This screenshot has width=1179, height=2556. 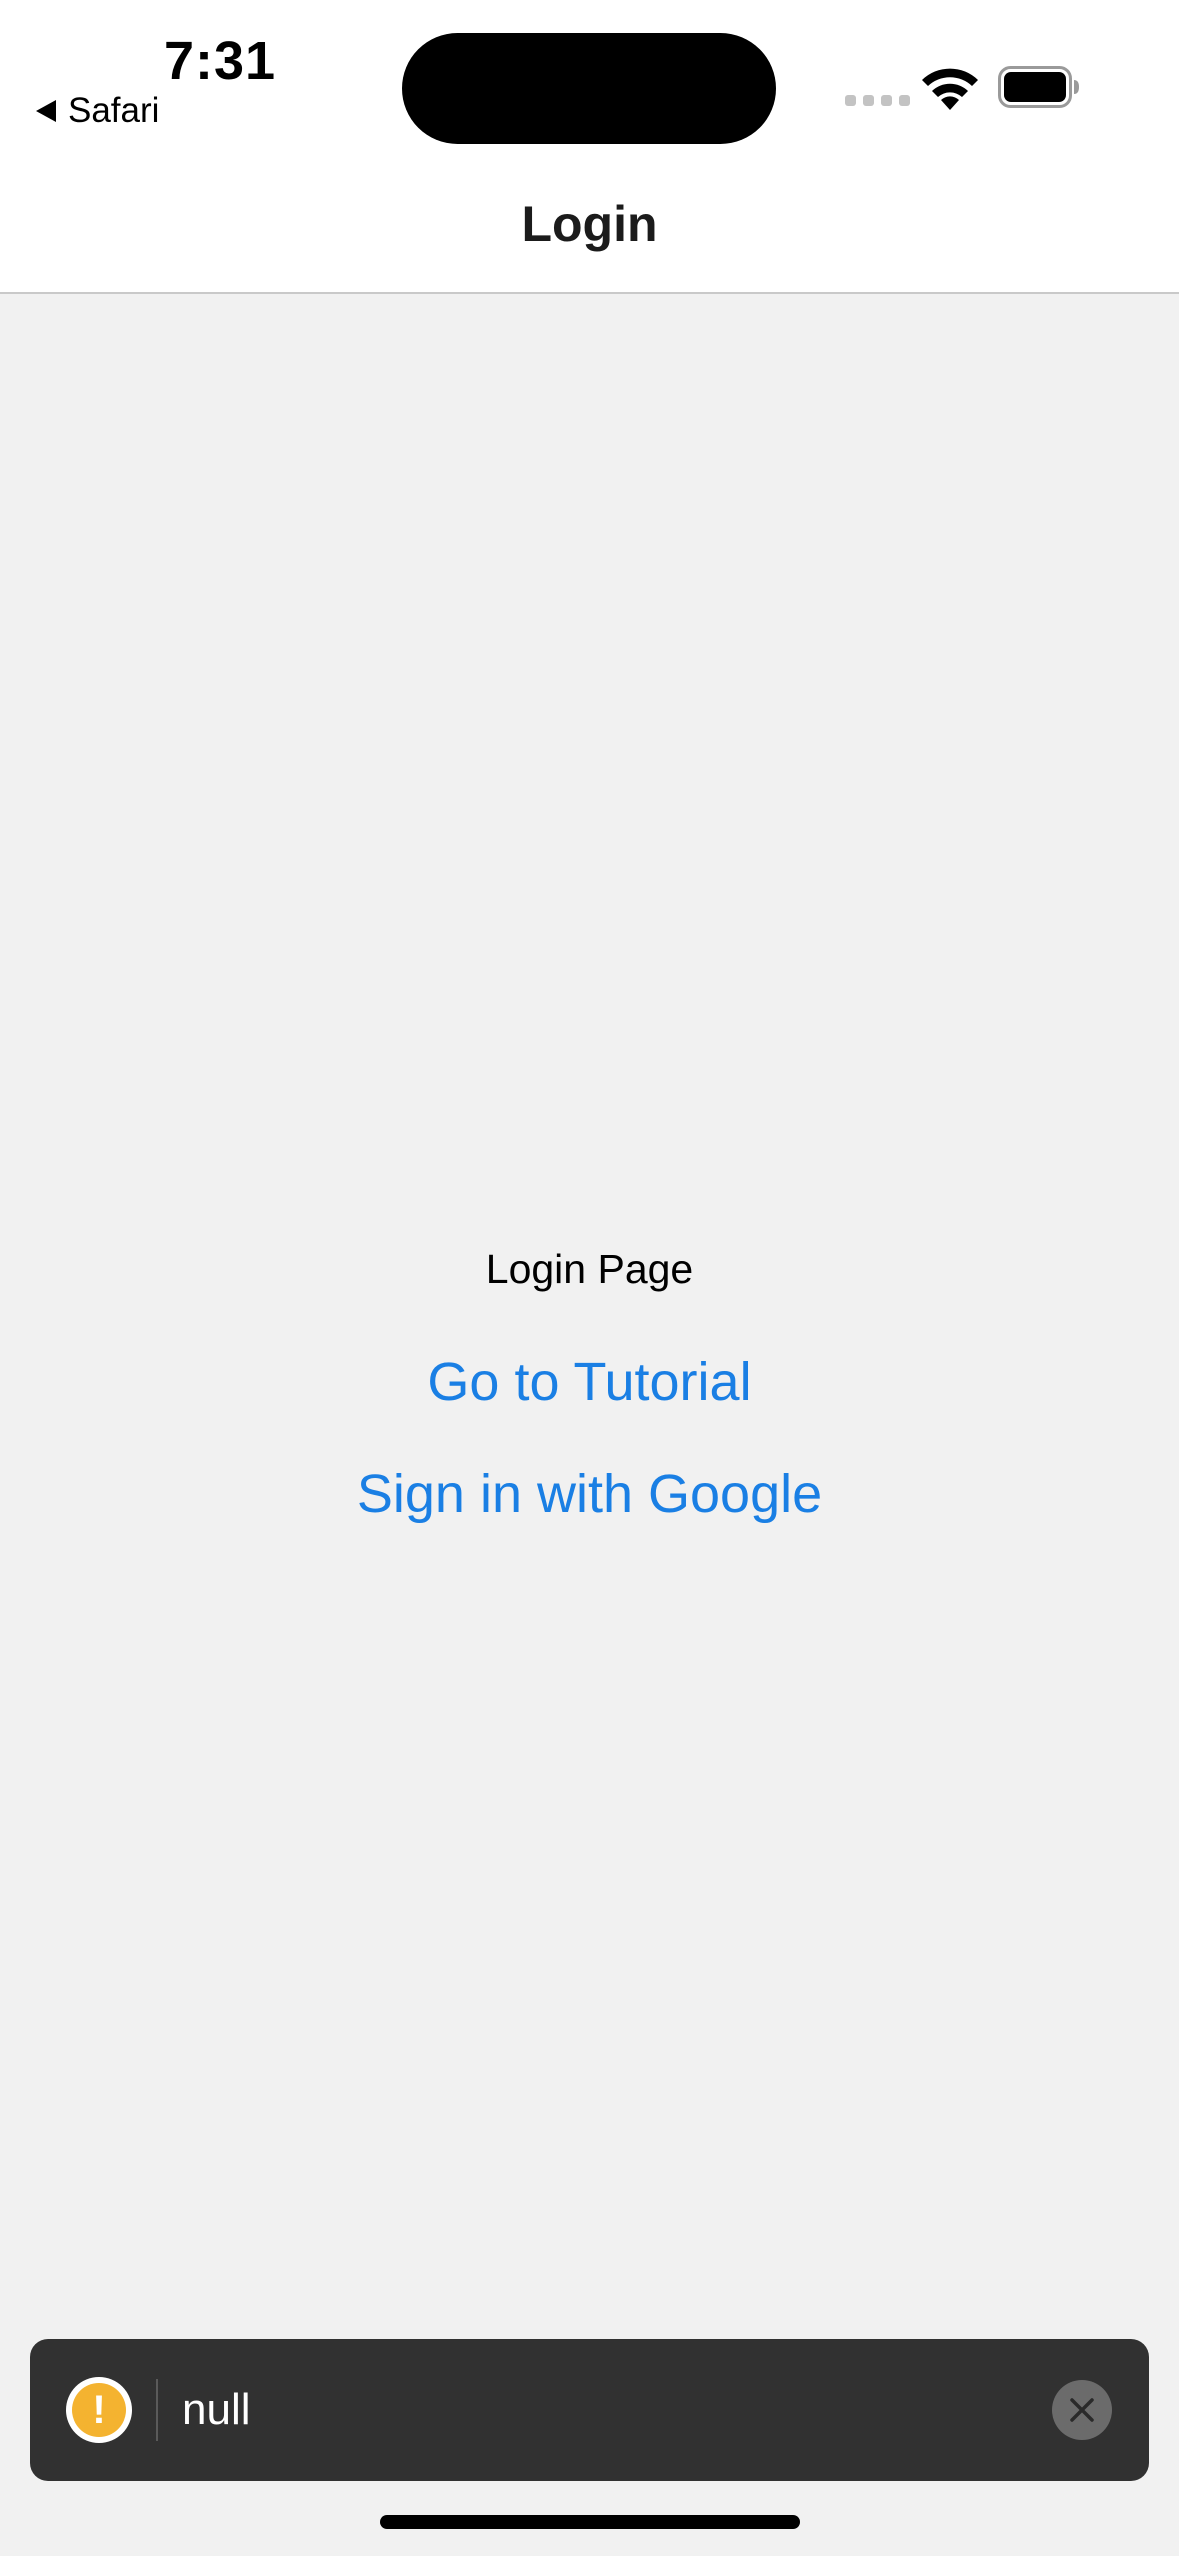 I want to click on battery-icon, so click(x=1038, y=87).